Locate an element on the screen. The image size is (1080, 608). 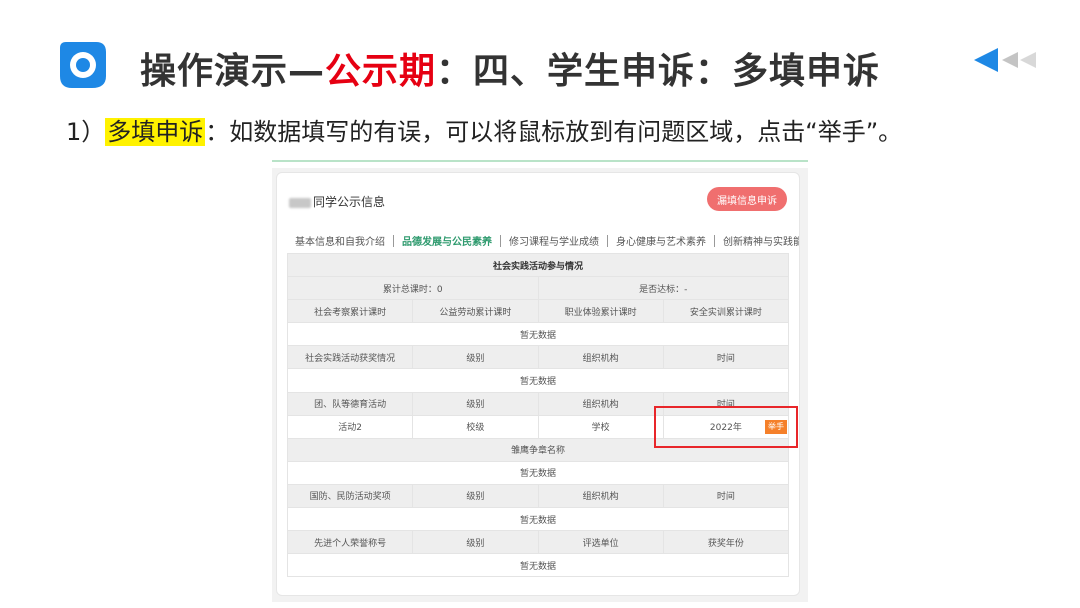
card-title-text: 同学公示信息 is located at coordinates (349, 202).